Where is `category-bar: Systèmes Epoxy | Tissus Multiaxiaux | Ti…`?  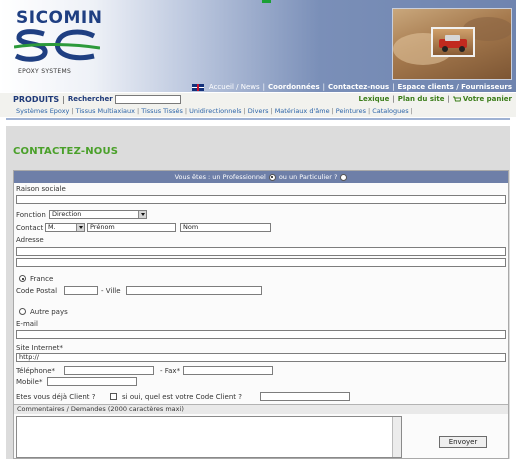 category-bar: Systèmes Epoxy | Tissus Multiaxiaux | Ti… is located at coordinates (258, 111).